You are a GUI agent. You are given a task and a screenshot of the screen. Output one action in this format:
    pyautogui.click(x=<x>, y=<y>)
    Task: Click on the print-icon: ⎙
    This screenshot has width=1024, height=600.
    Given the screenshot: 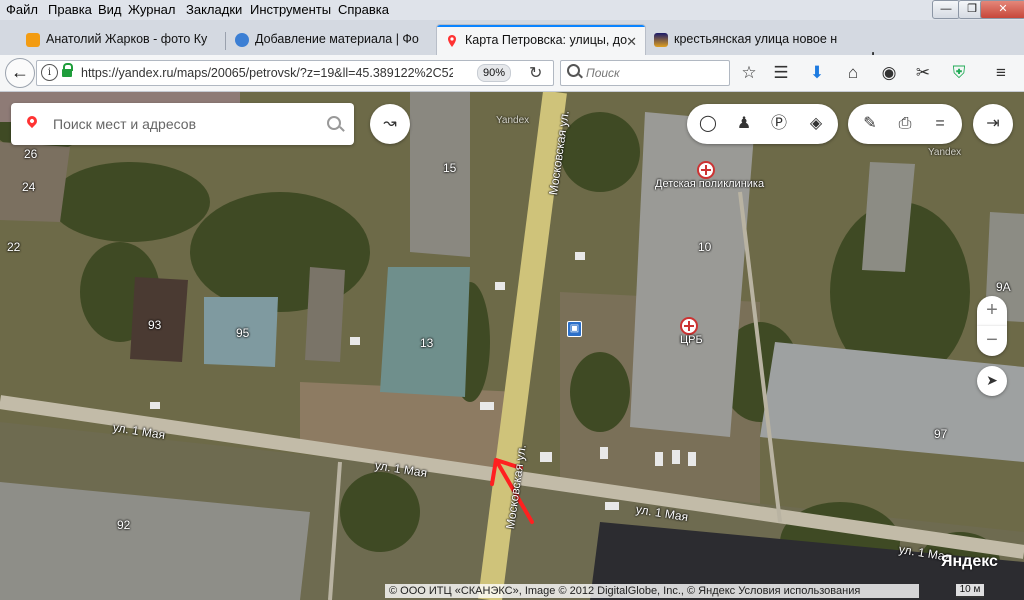 What is the action you would take?
    pyautogui.click(x=905, y=124)
    